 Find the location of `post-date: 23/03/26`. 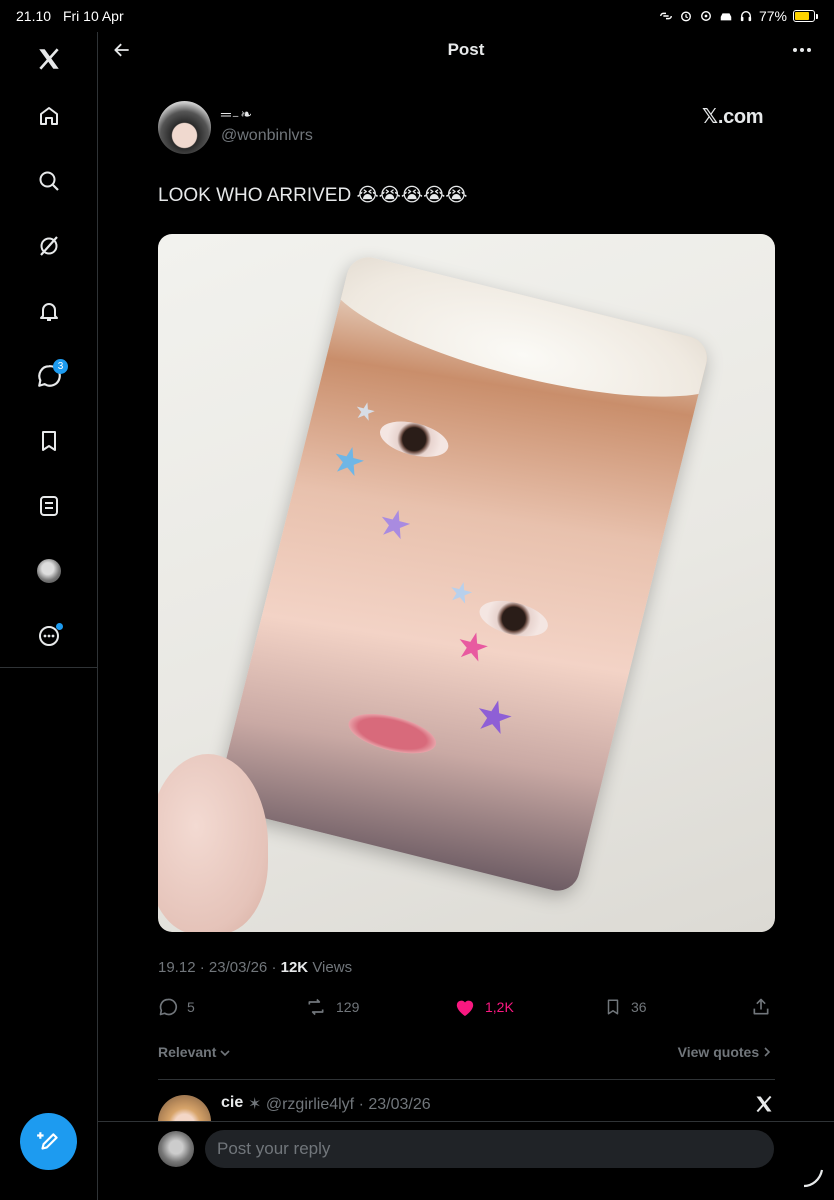

post-date: 23/03/26 is located at coordinates (238, 967).